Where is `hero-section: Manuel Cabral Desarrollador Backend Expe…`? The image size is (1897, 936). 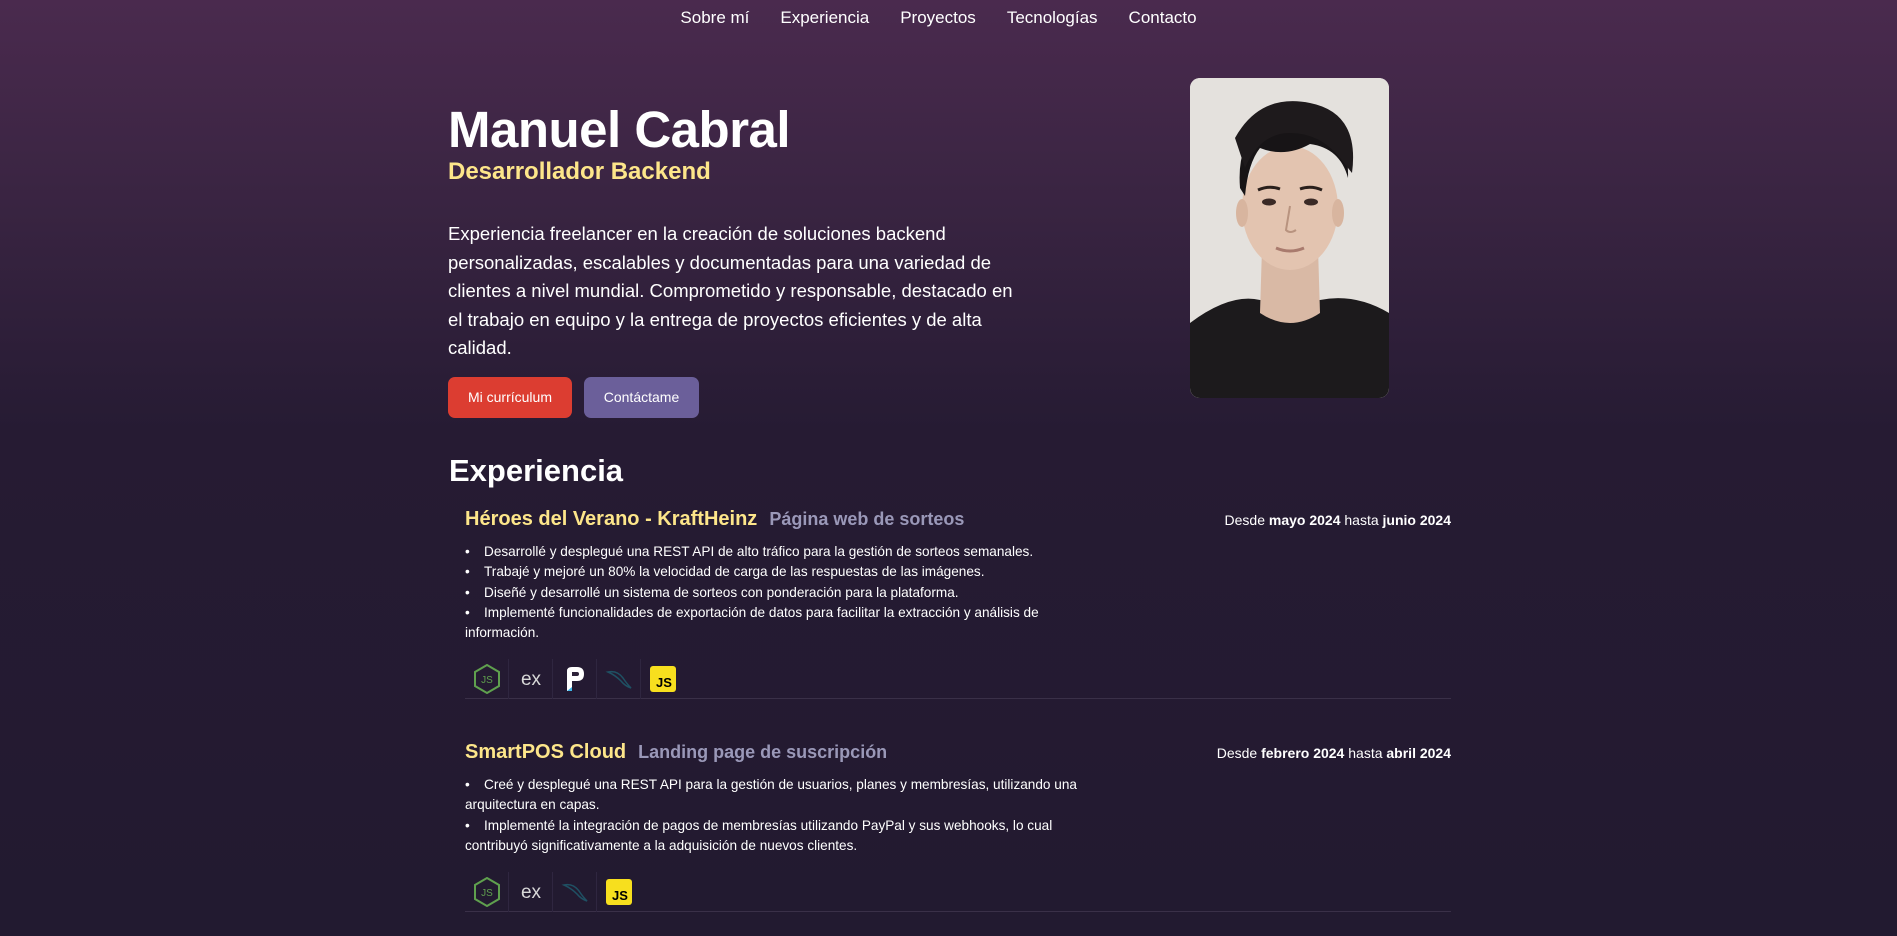
hero-section: Manuel Cabral Desarrollador Backend Expe… is located at coordinates (738, 259).